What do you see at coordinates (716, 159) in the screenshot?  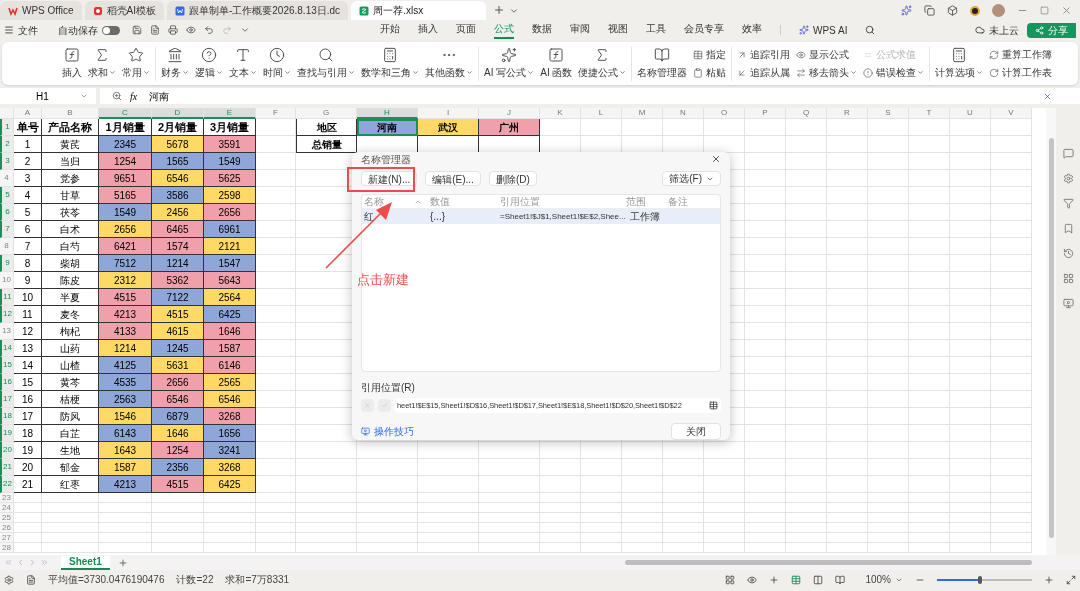 I see `close-icon` at bounding box center [716, 159].